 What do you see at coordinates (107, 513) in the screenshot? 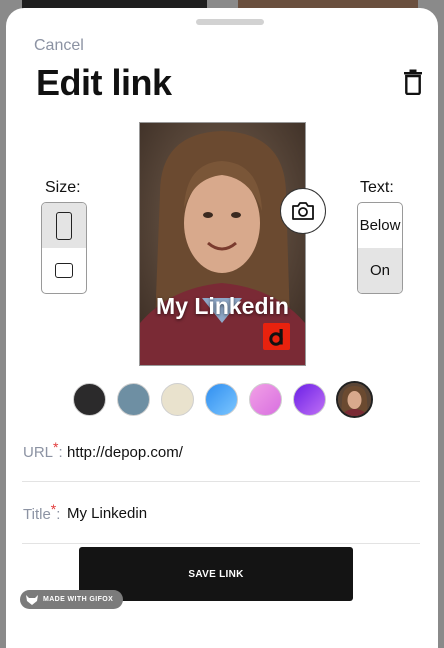
I see `title-field: My Linkedin` at bounding box center [107, 513].